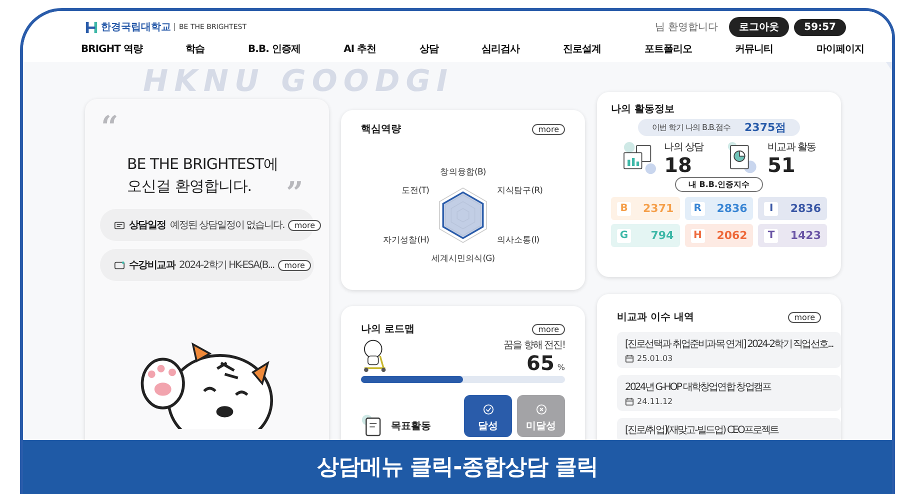 The width and height of the screenshot is (899, 494). Describe the element at coordinates (759, 27) in the screenshot. I see `logout-button: 로그아웃` at that location.